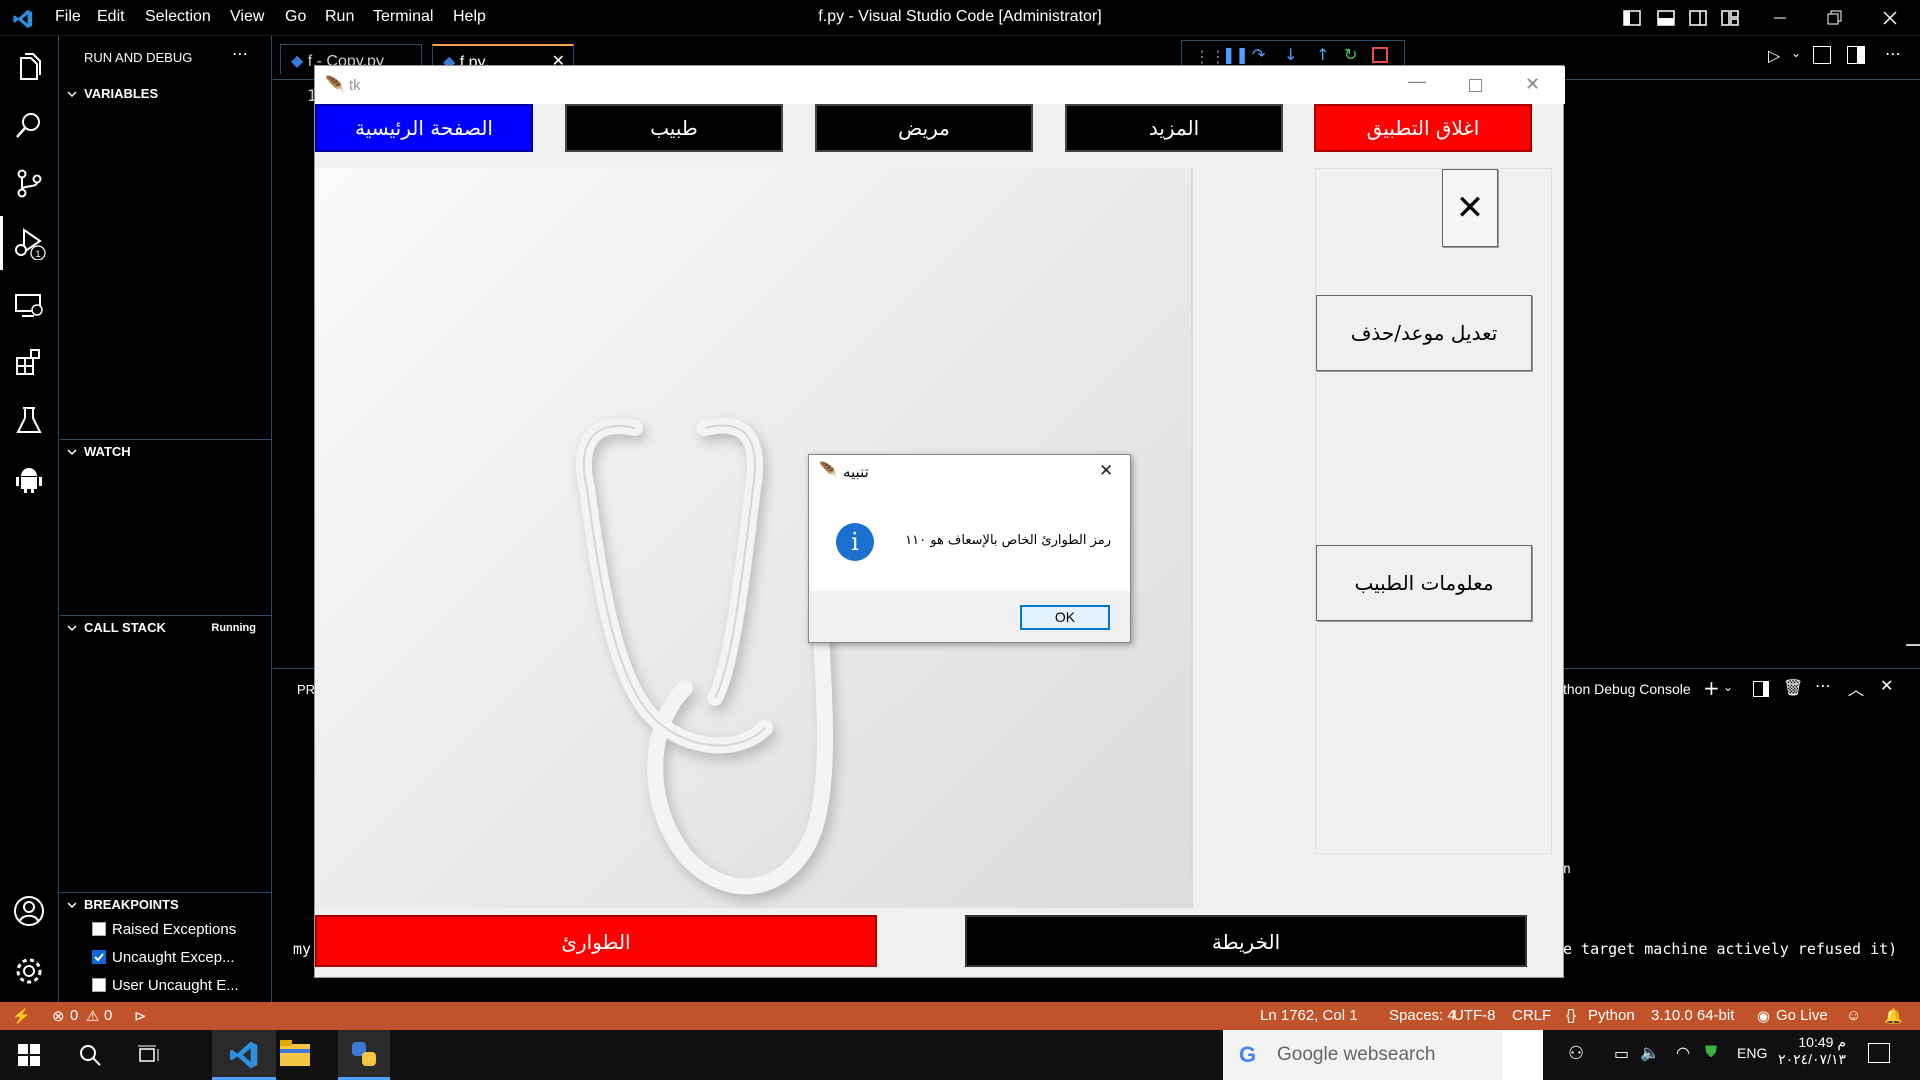 The width and height of the screenshot is (1920, 1080). Describe the element at coordinates (1627, 689) in the screenshot. I see `debug-console-selector: thon Debug Console` at that location.